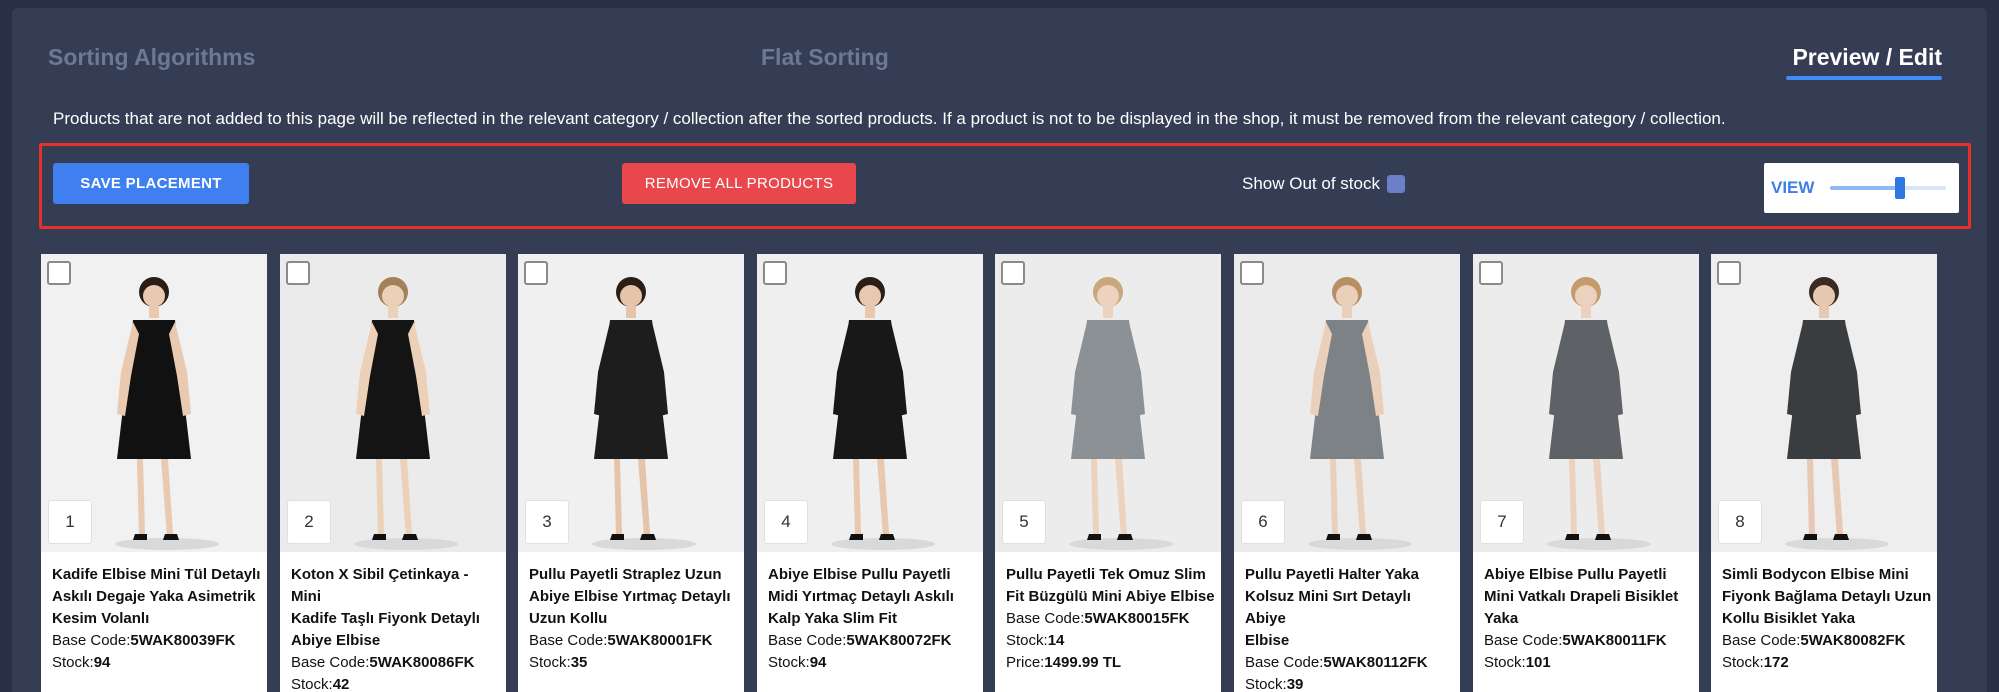  Describe the element at coordinates (899, 640) in the screenshot. I see `base-code-value: 5WAK80072FK` at that location.